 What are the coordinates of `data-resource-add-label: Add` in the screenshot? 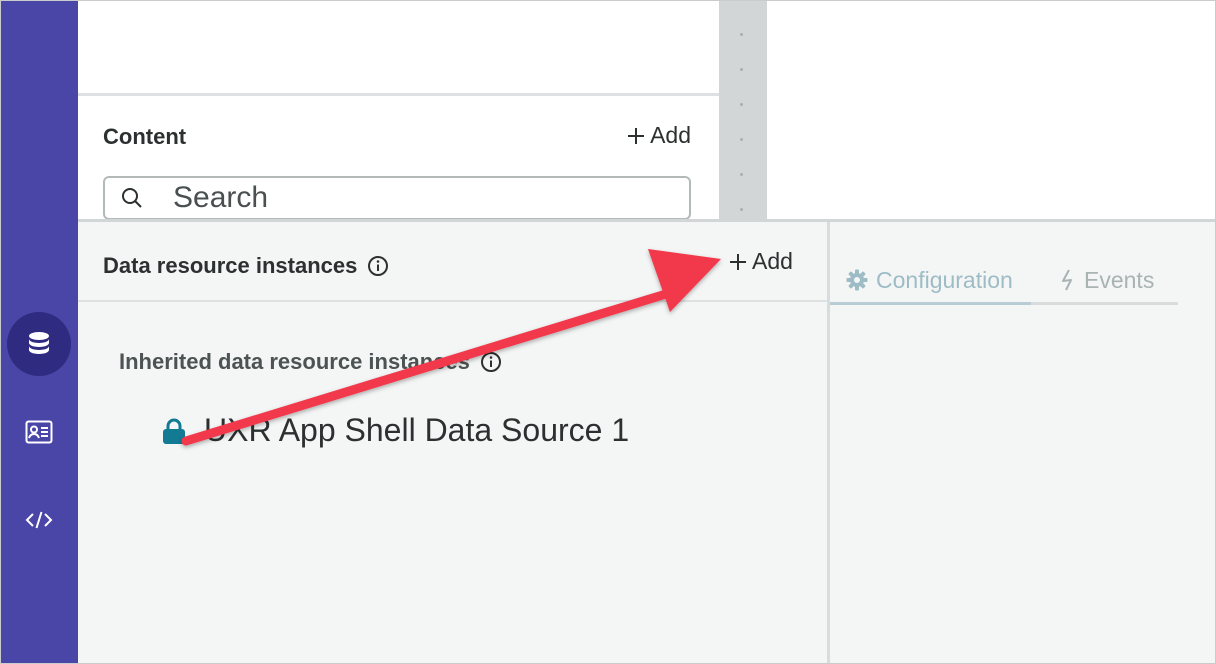 It's located at (772, 261).